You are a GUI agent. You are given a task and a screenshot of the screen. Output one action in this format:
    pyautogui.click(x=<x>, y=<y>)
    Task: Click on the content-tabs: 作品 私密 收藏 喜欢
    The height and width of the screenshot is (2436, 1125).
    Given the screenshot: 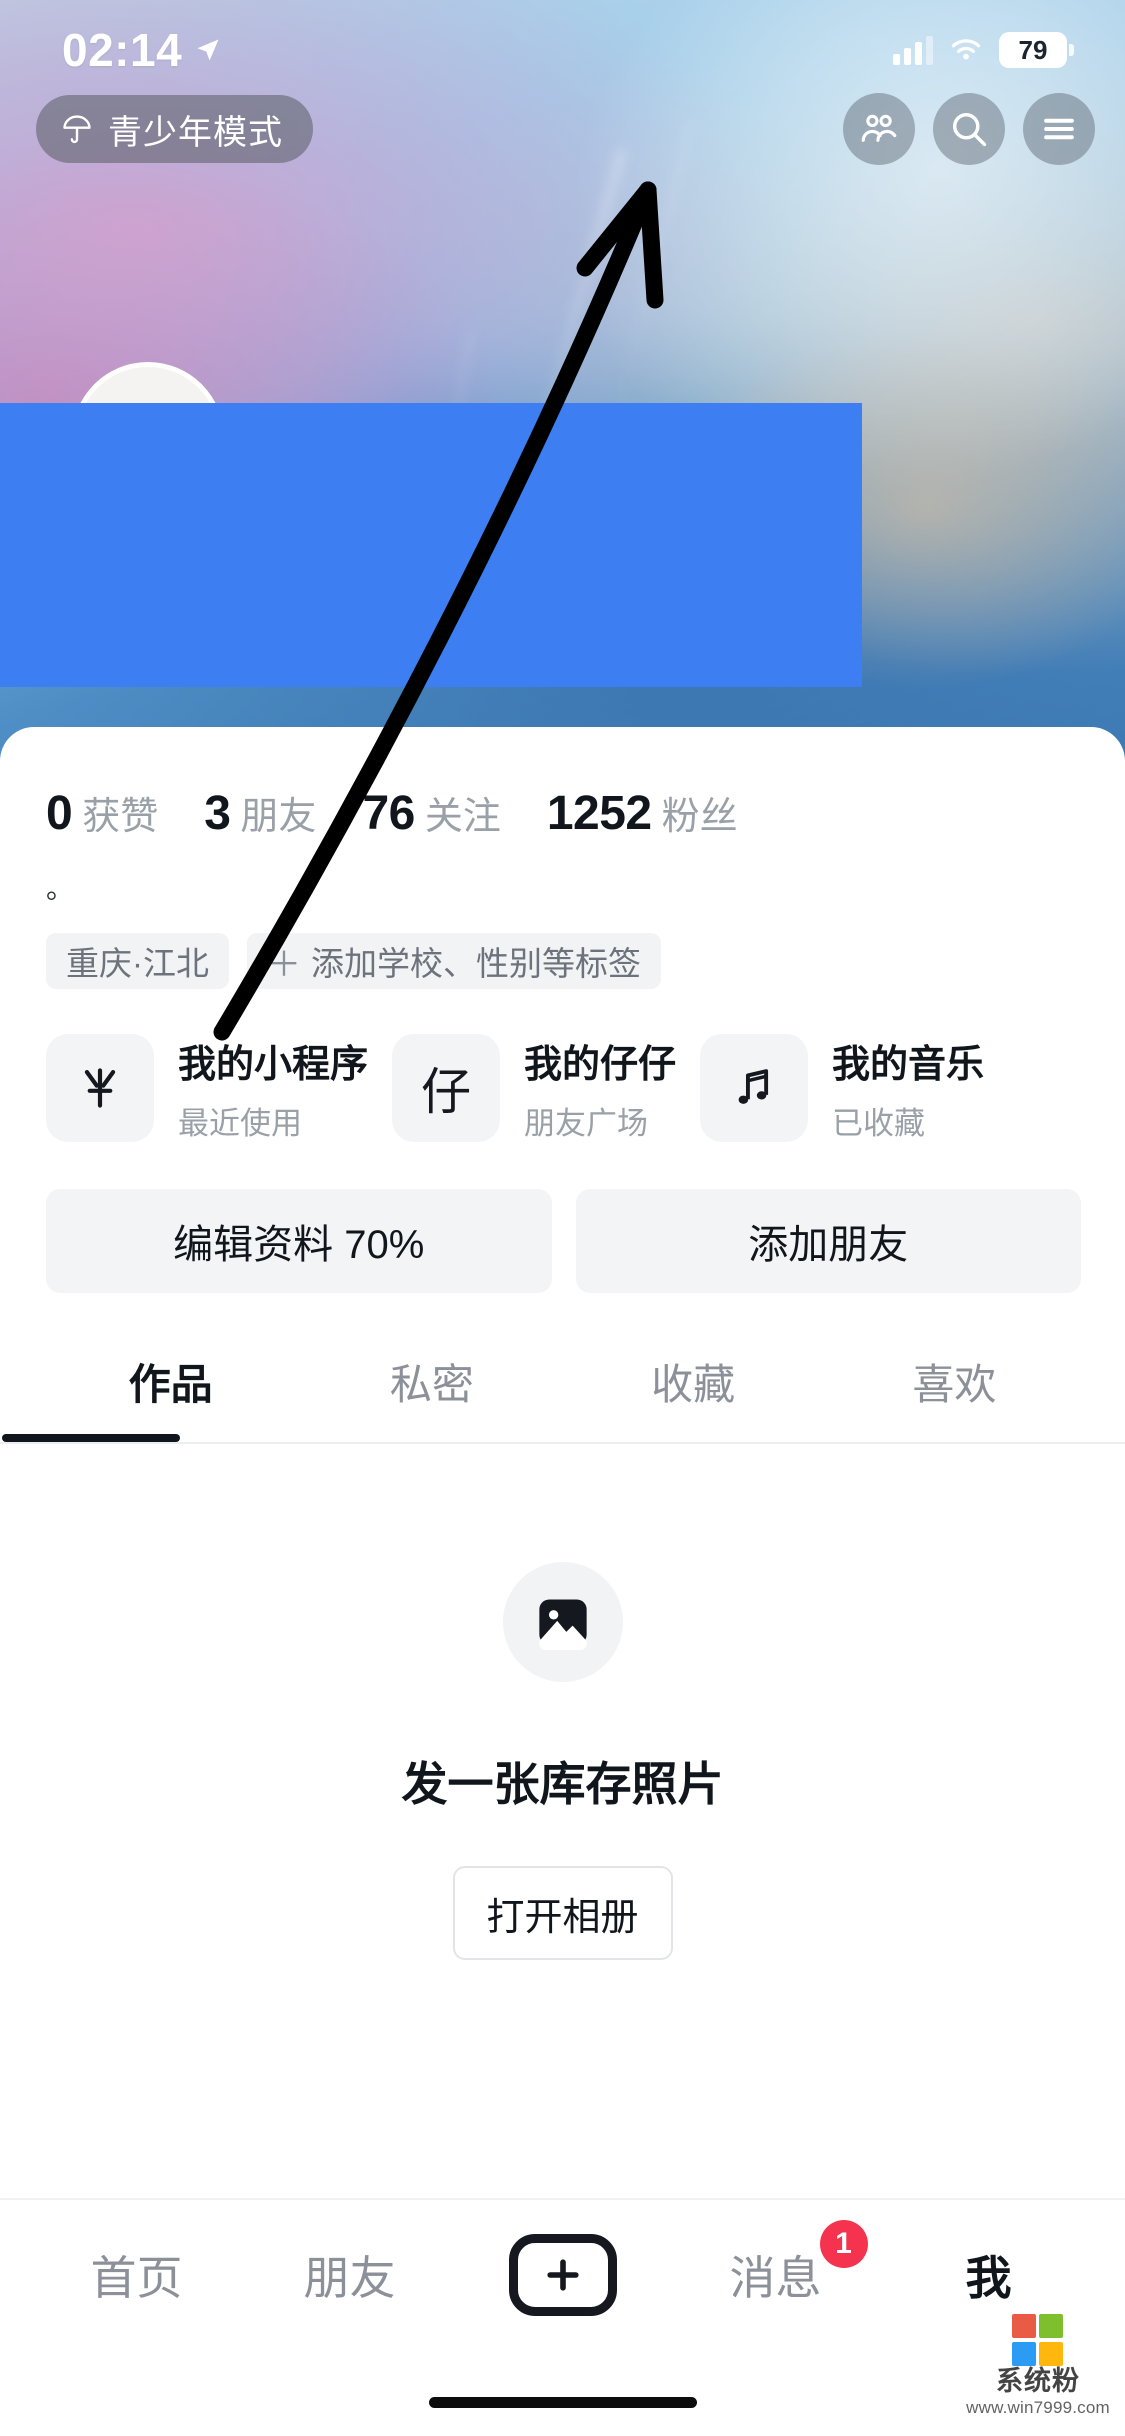 What is the action you would take?
    pyautogui.click(x=562, y=1396)
    